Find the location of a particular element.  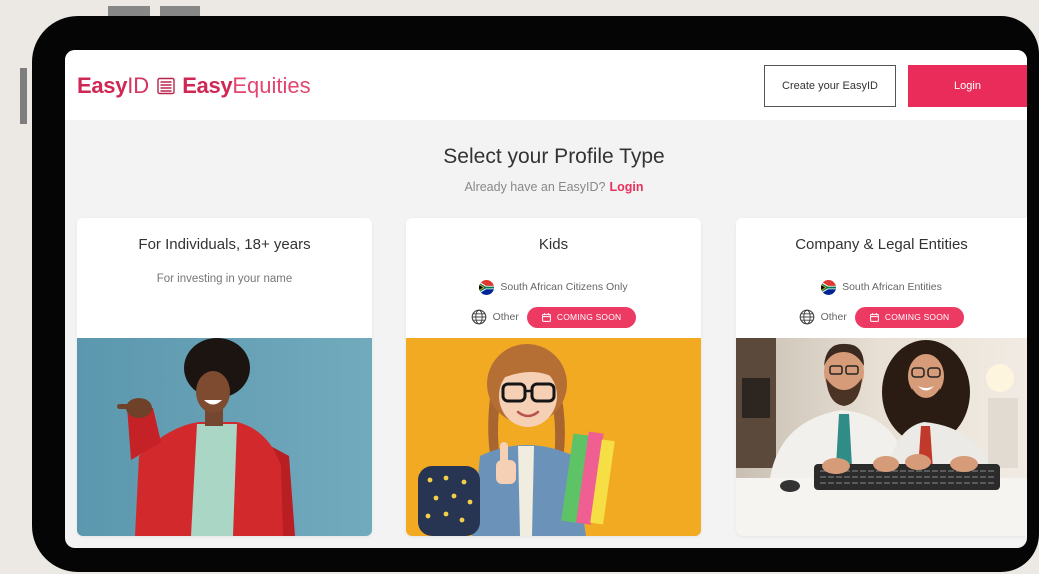

option-row-local: South African Entities is located at coordinates (881, 287).